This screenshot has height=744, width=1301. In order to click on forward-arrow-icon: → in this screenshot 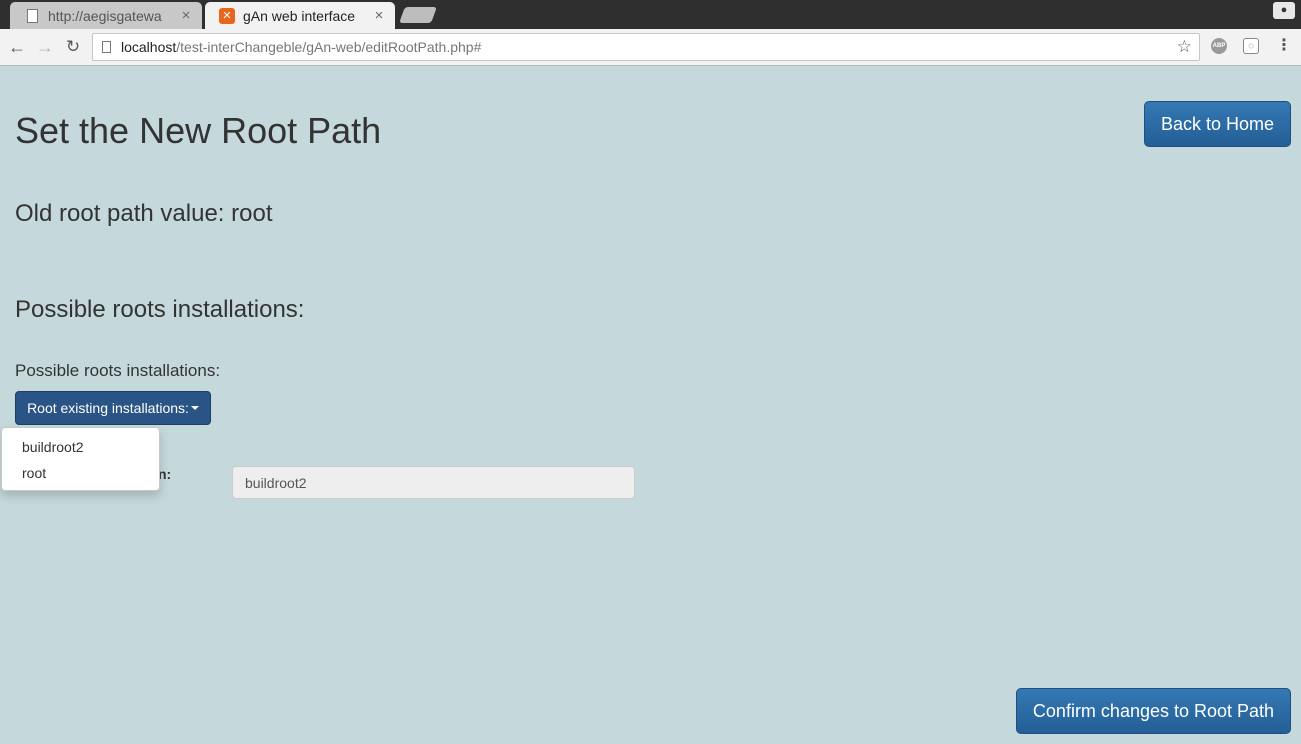, I will do `click(45, 48)`.